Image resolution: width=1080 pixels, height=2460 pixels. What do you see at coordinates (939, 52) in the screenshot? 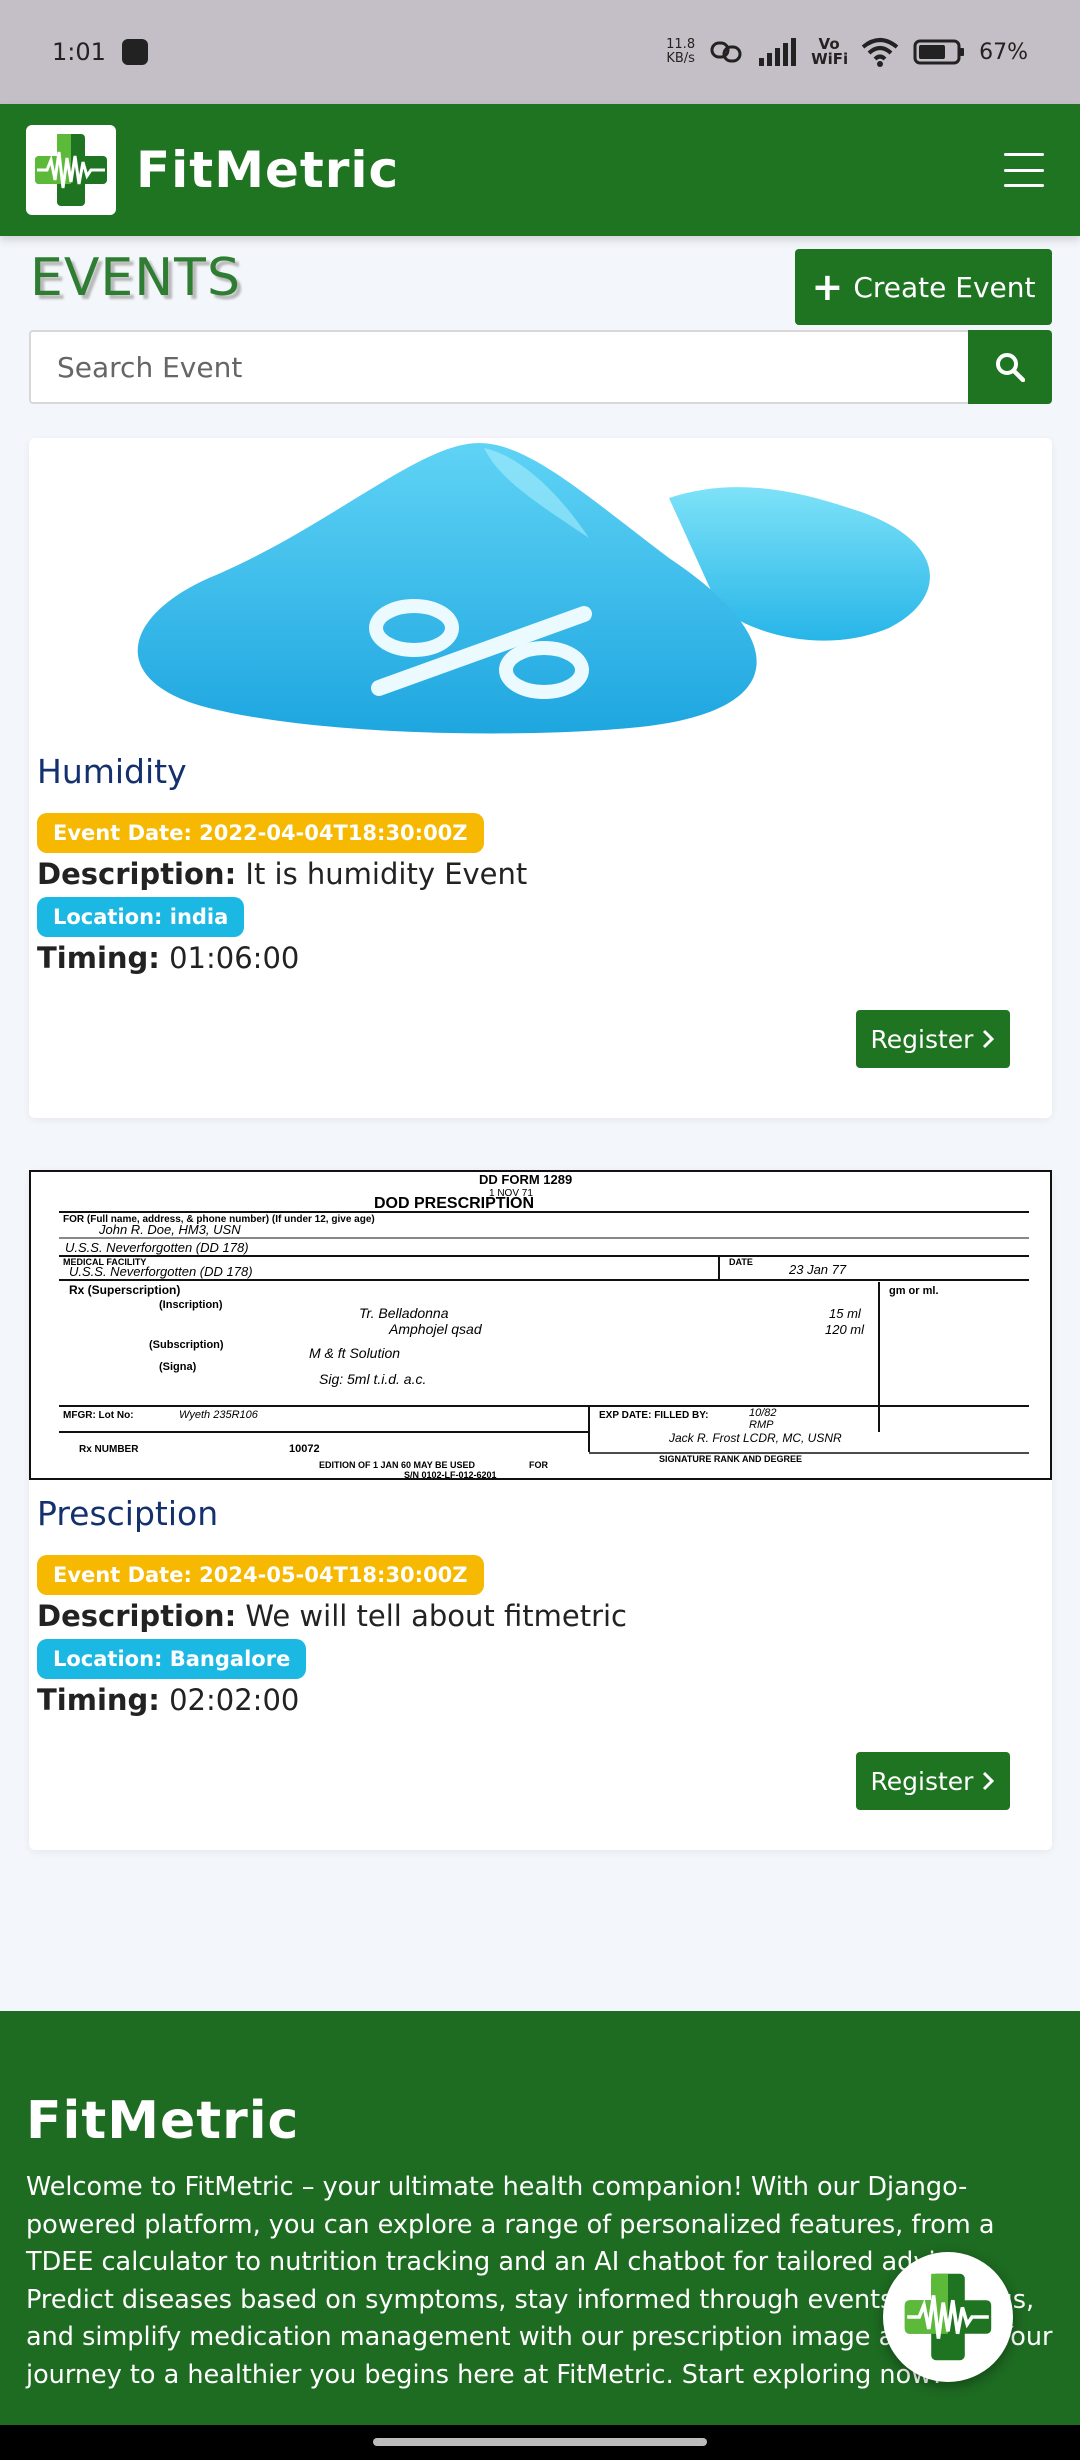
I see `battery-icon` at bounding box center [939, 52].